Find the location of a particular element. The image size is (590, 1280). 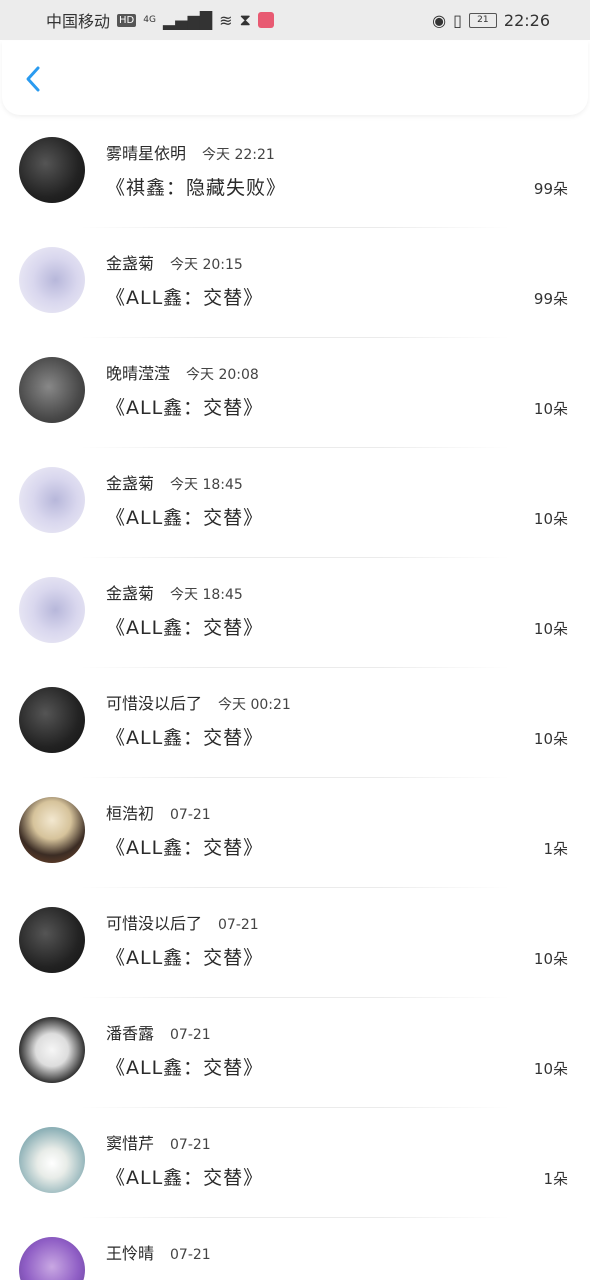

list-item: 潘香露 07-21 《ALL鑫：交替》 10朵 is located at coordinates (295, 1053).